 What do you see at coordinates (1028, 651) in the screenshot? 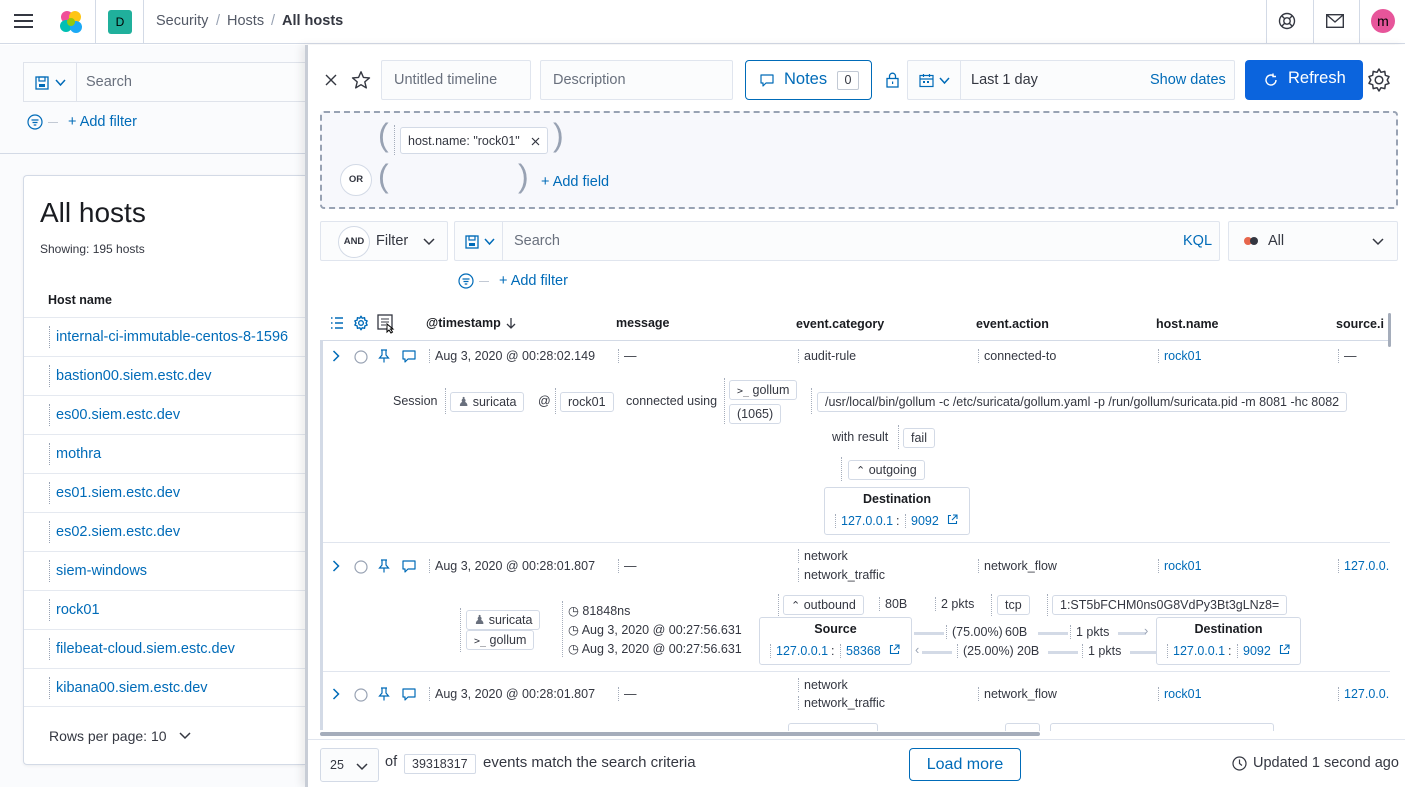
I see `incoming-bytes: 20B` at bounding box center [1028, 651].